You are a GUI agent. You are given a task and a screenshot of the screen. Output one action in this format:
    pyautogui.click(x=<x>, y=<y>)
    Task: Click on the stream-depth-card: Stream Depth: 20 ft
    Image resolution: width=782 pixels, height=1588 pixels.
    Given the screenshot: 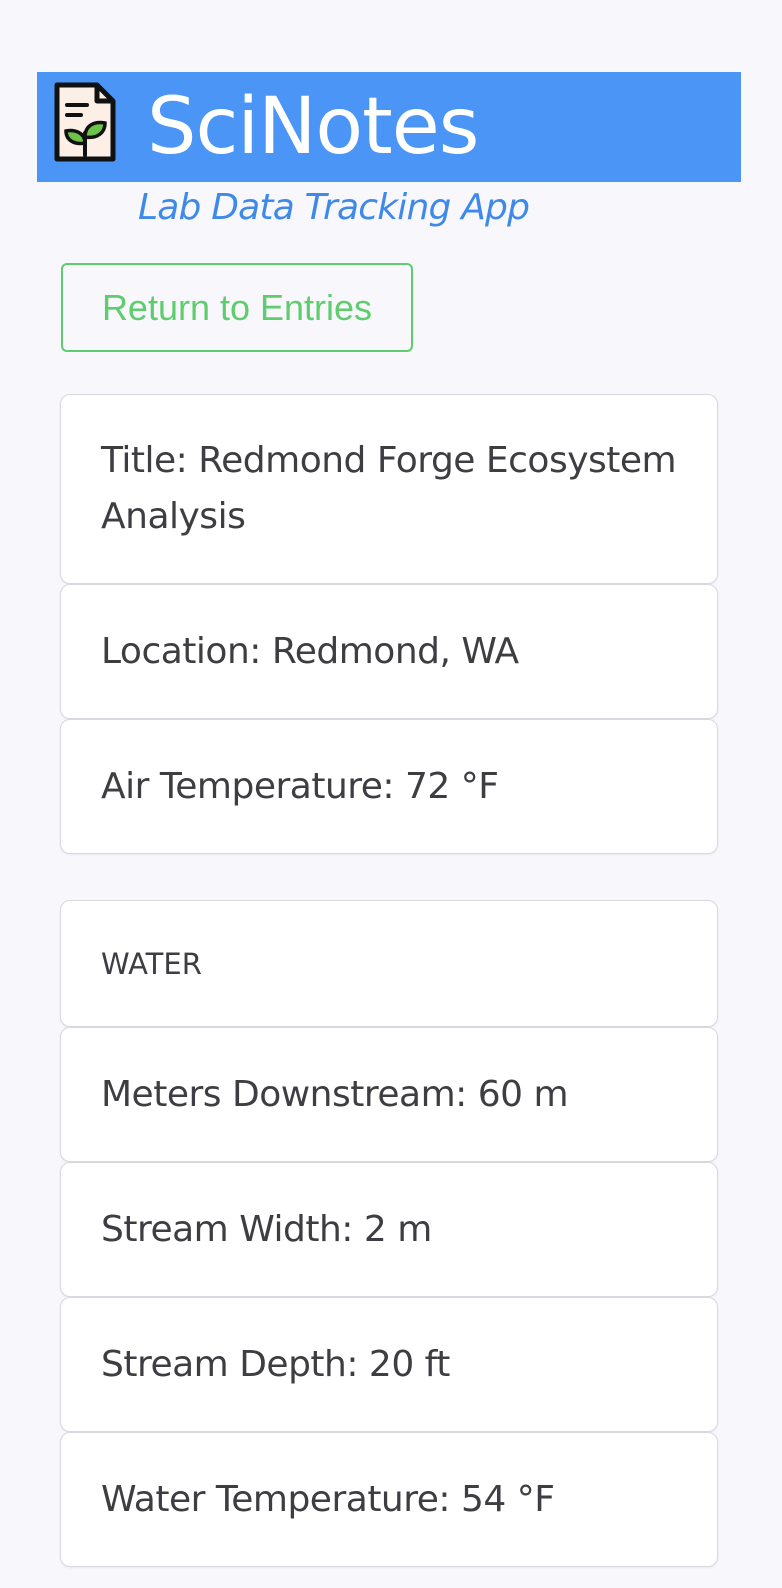 What is the action you would take?
    pyautogui.click(x=389, y=1364)
    